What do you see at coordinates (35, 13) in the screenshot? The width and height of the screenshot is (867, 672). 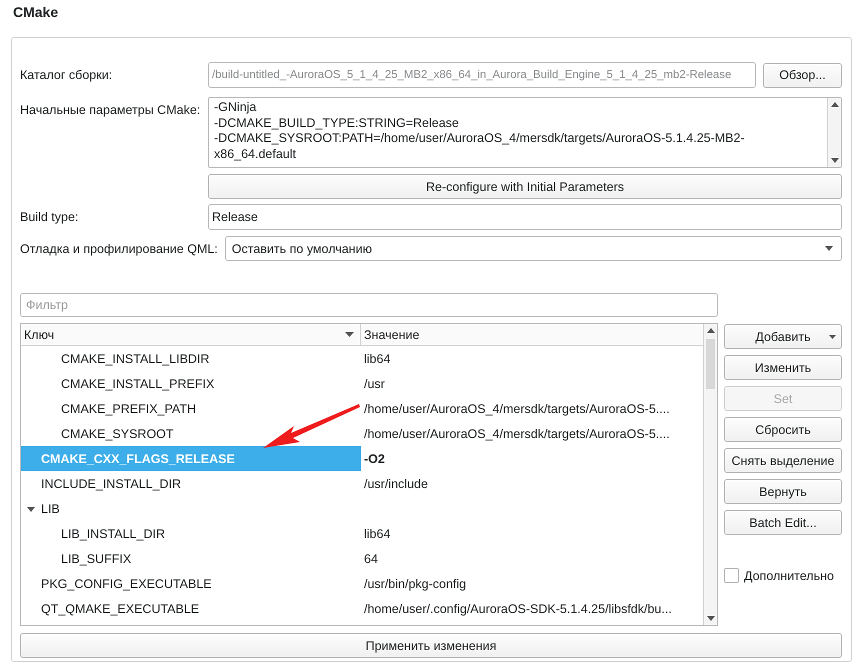 I see `section-title: CMake` at bounding box center [35, 13].